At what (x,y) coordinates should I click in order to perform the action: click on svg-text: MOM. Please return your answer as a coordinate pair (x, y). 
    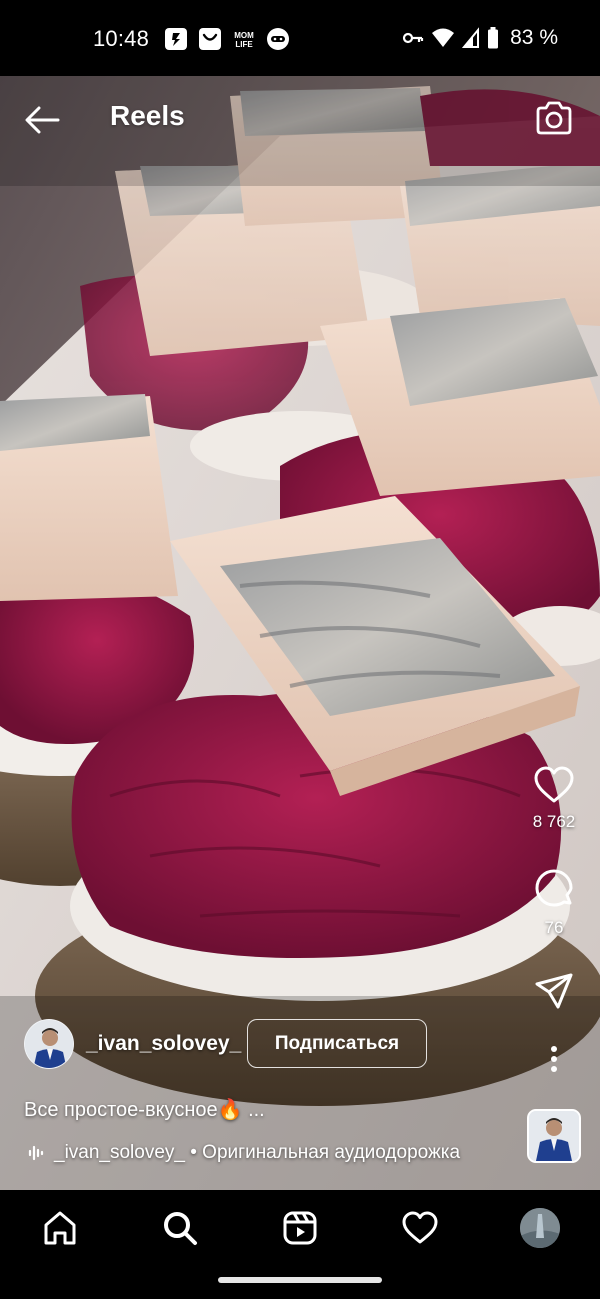
    Looking at the image, I should click on (244, 35).